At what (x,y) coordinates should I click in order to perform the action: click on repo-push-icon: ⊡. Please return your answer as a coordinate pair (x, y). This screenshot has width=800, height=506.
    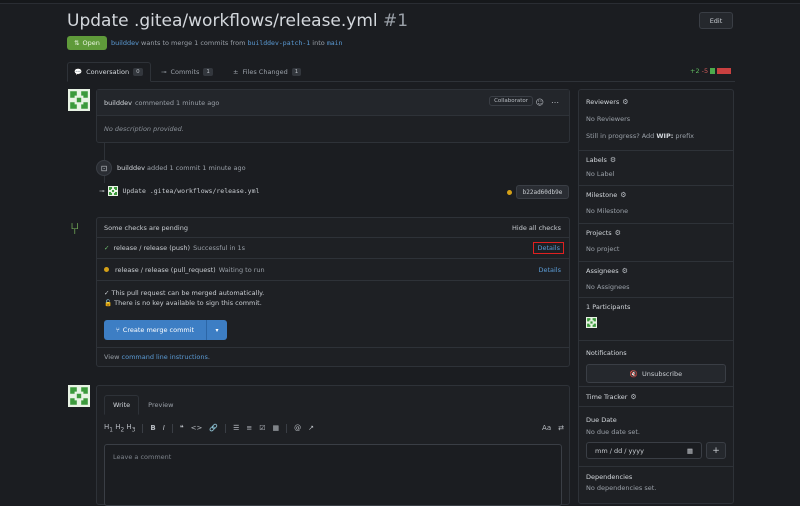
    Looking at the image, I should click on (104, 168).